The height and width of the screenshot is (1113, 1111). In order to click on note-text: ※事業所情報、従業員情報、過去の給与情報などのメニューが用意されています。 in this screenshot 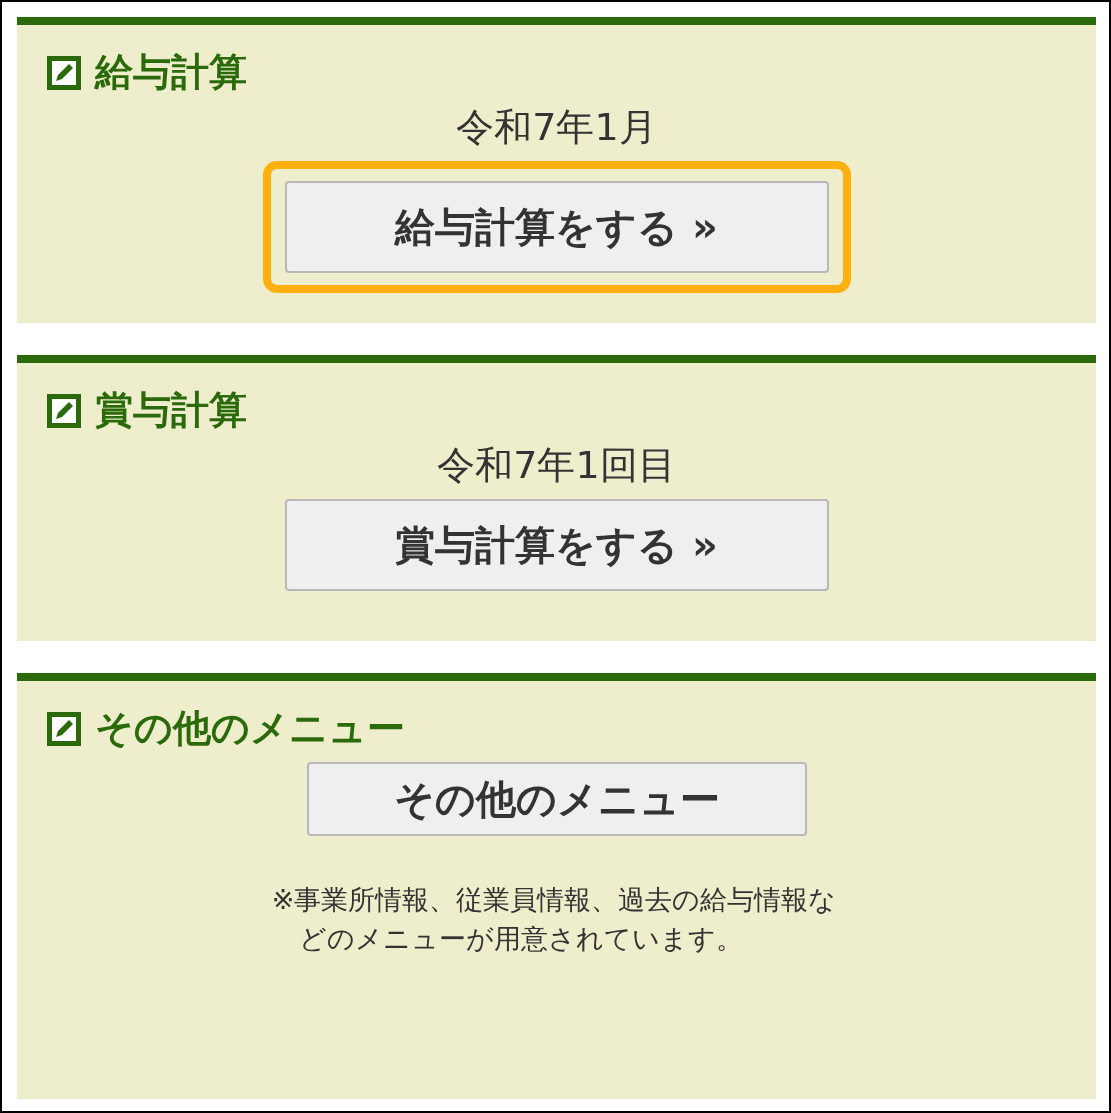, I will do `click(554, 920)`.